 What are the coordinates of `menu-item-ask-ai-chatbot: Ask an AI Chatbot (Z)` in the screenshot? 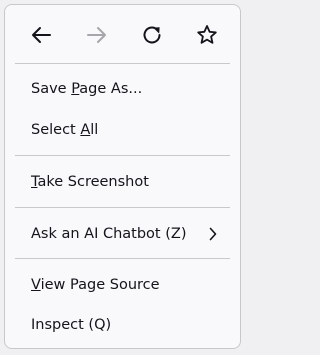 It's located at (122, 234).